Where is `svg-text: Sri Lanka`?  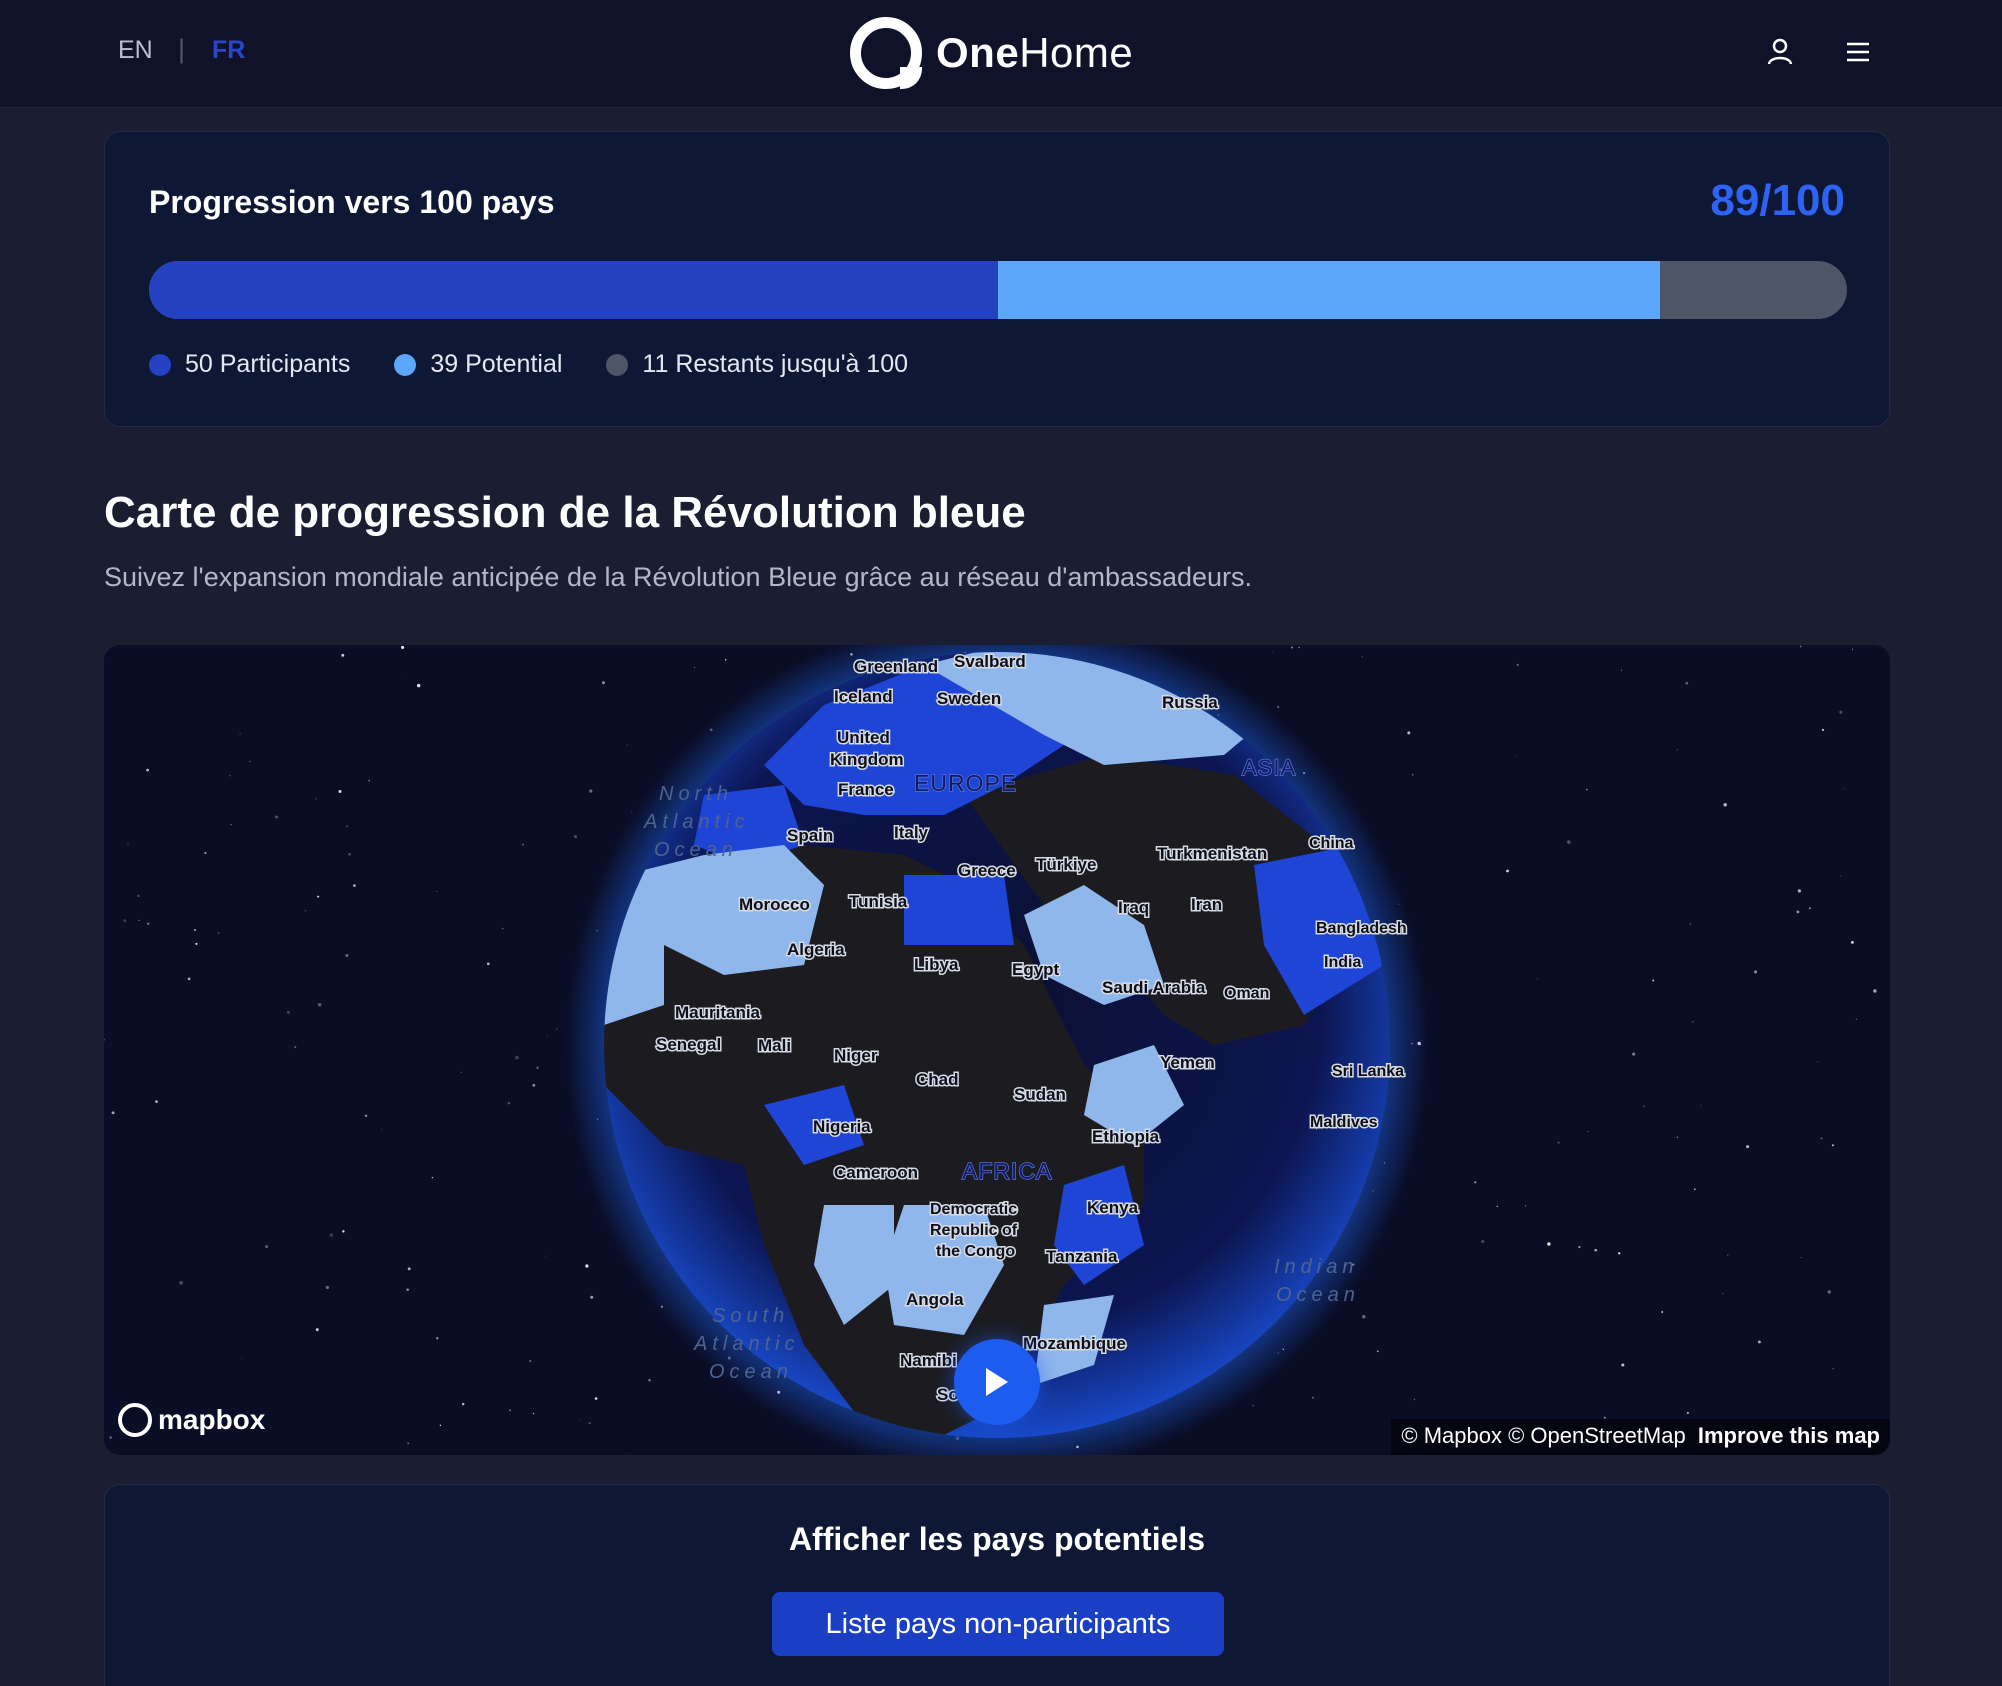 svg-text: Sri Lanka is located at coordinates (1368, 1071).